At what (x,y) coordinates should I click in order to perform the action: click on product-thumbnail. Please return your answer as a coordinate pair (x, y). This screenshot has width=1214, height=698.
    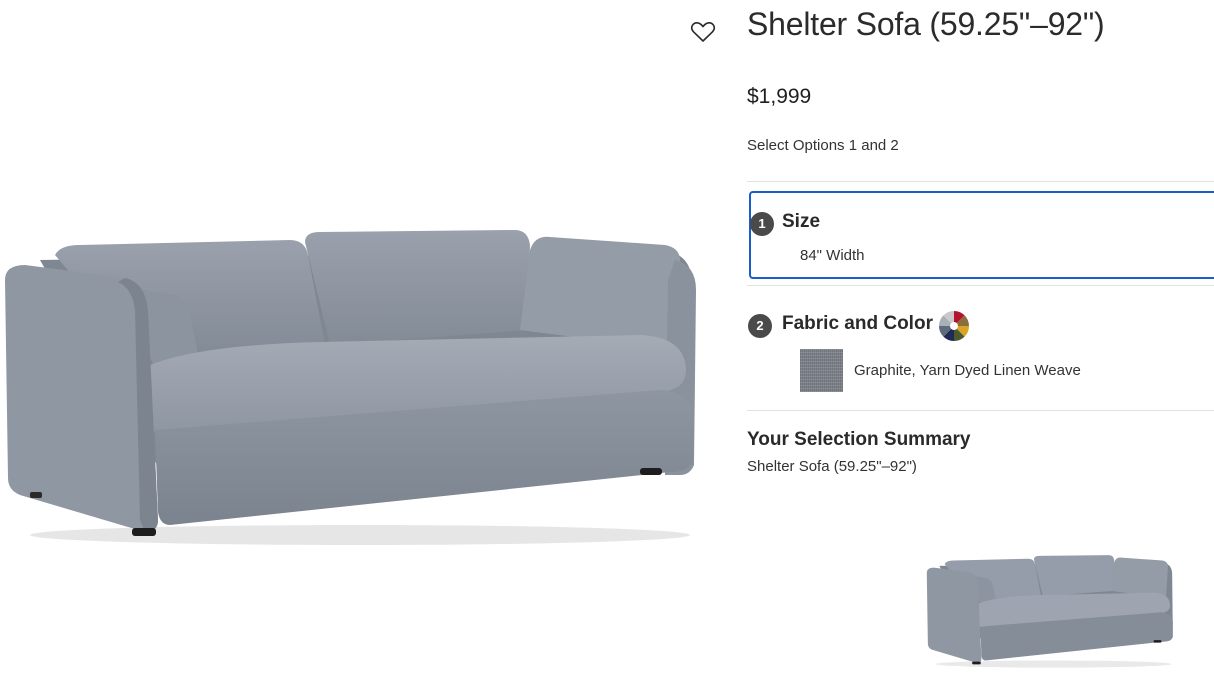
    Looking at the image, I should click on (1050, 610).